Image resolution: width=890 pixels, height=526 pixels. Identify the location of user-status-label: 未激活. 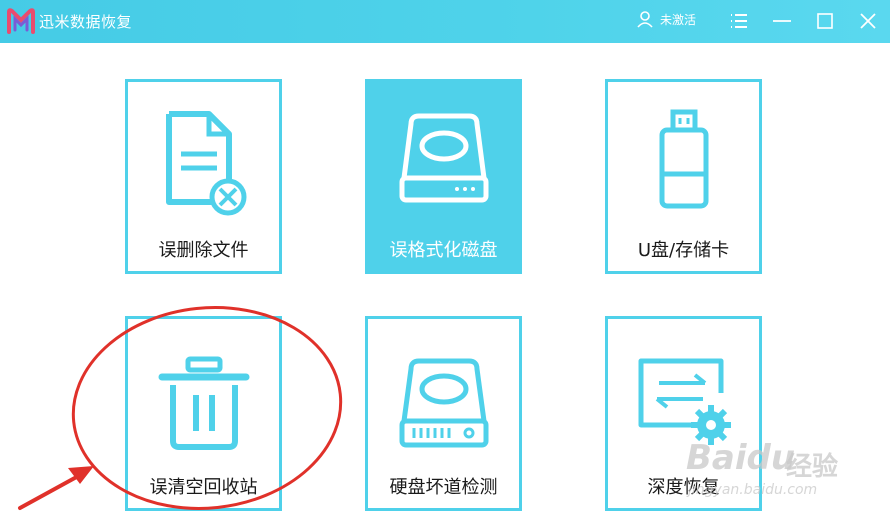
(678, 19).